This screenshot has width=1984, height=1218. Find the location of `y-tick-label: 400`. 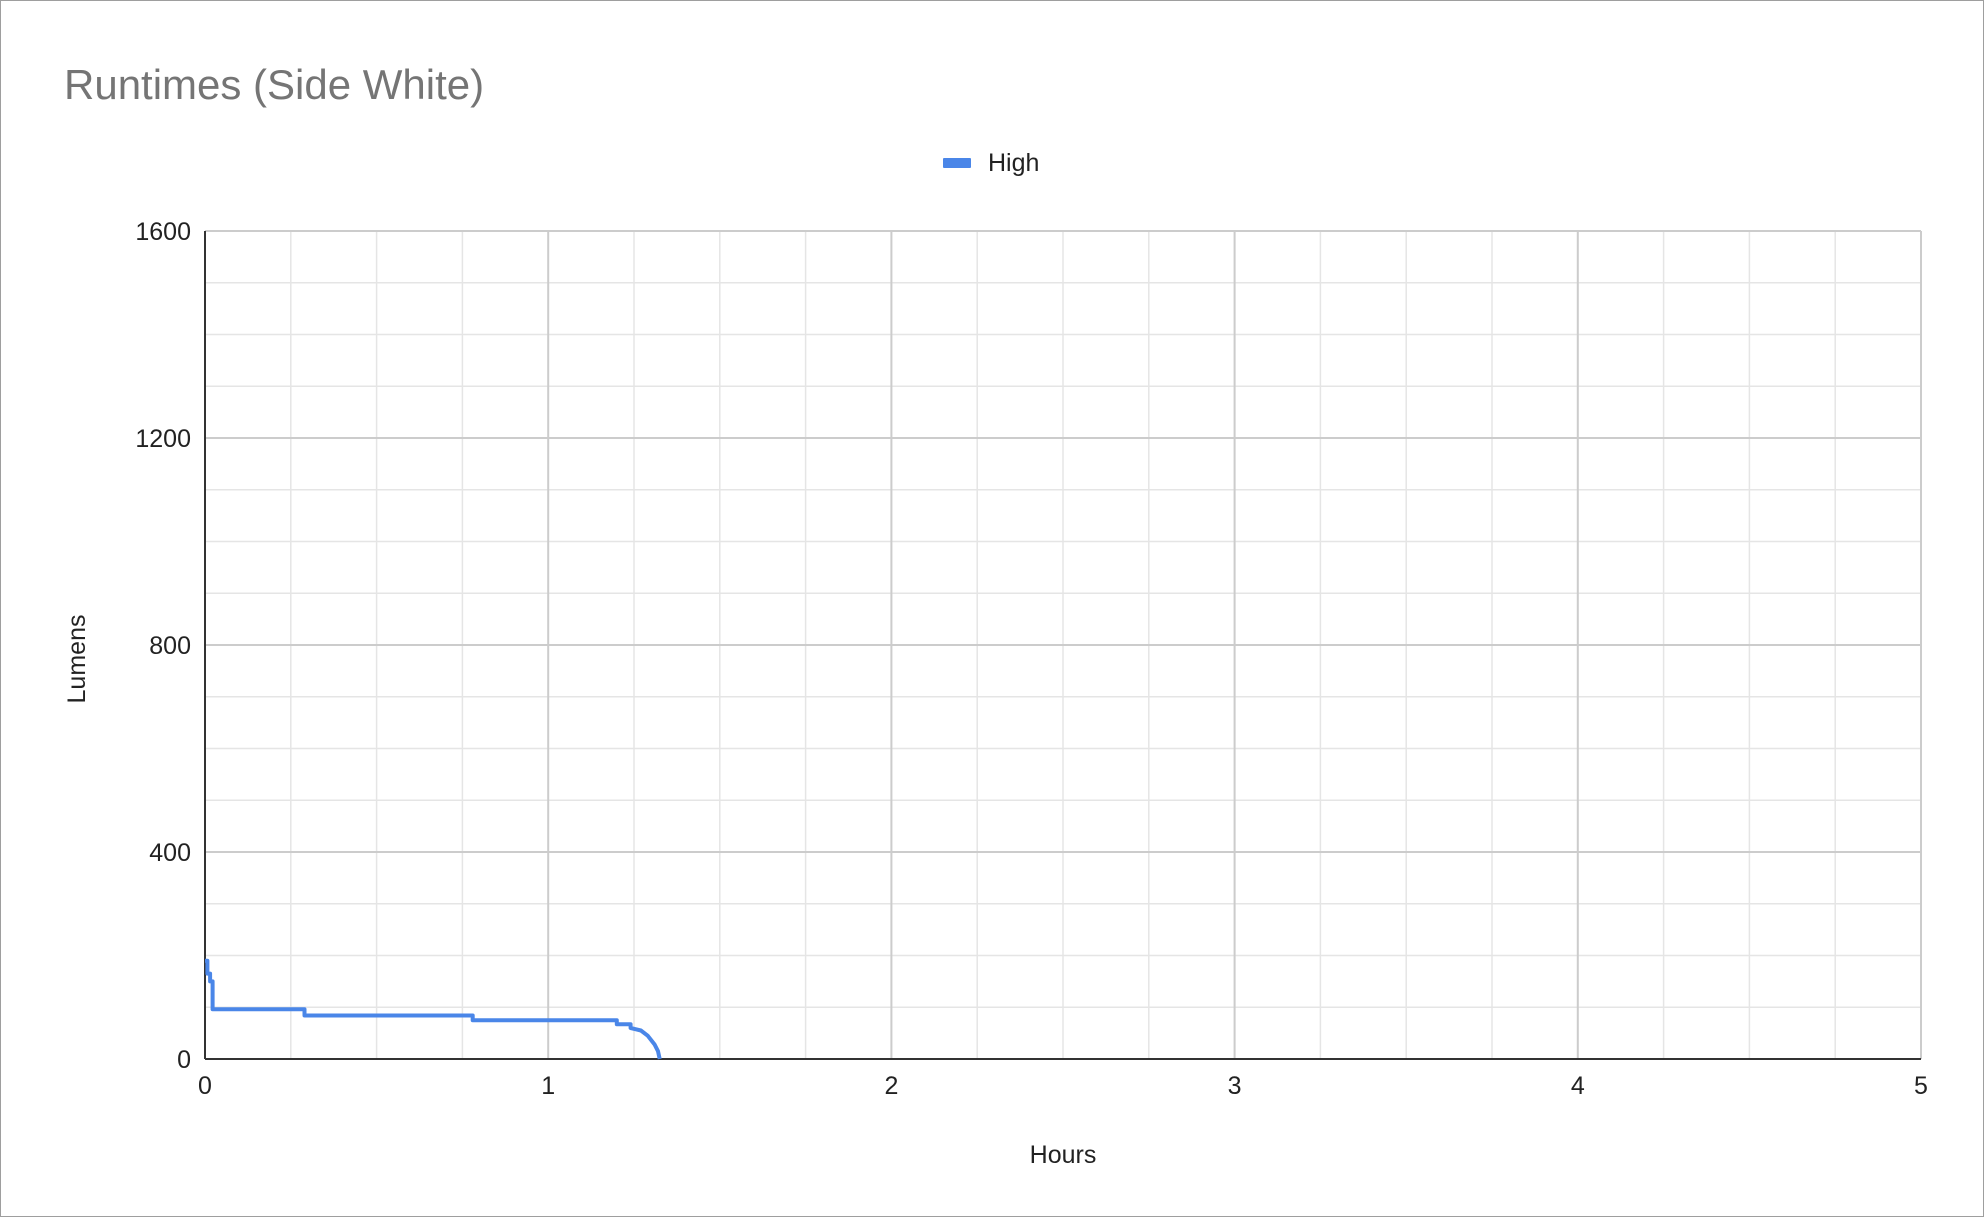

y-tick-label: 400 is located at coordinates (170, 853).